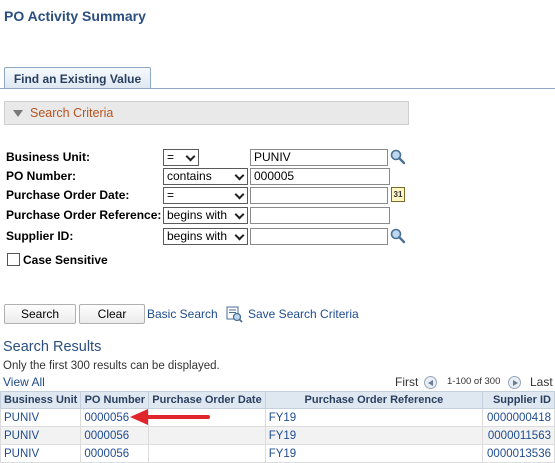 The image size is (555, 463). What do you see at coordinates (319, 236) in the screenshot?
I see `supplier-id-input` at bounding box center [319, 236].